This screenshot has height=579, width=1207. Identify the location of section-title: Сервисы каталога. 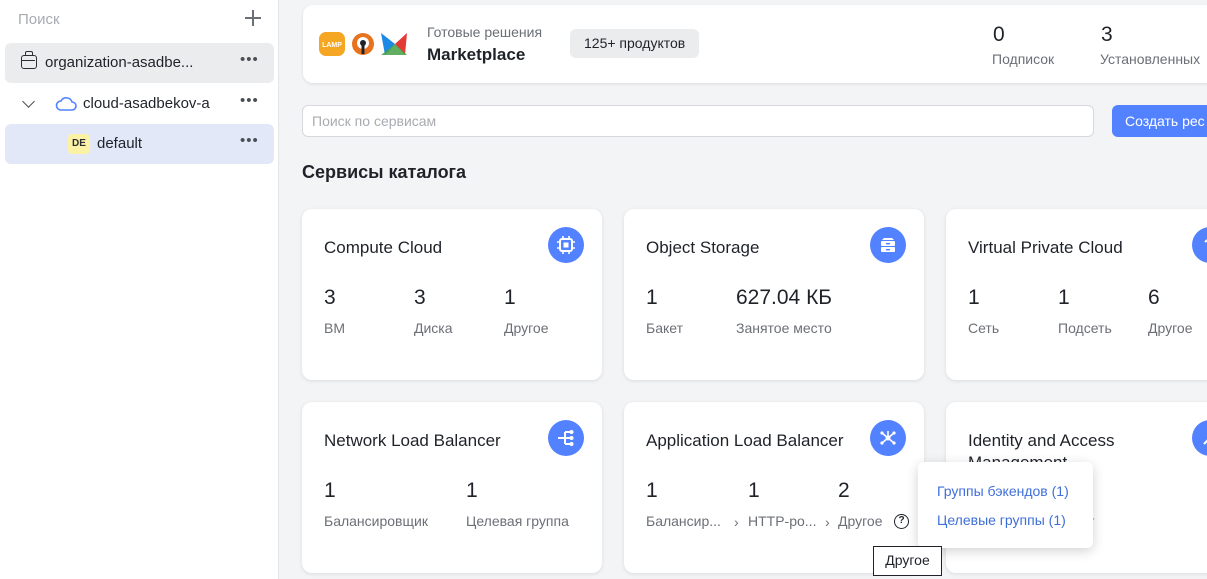
(384, 172).